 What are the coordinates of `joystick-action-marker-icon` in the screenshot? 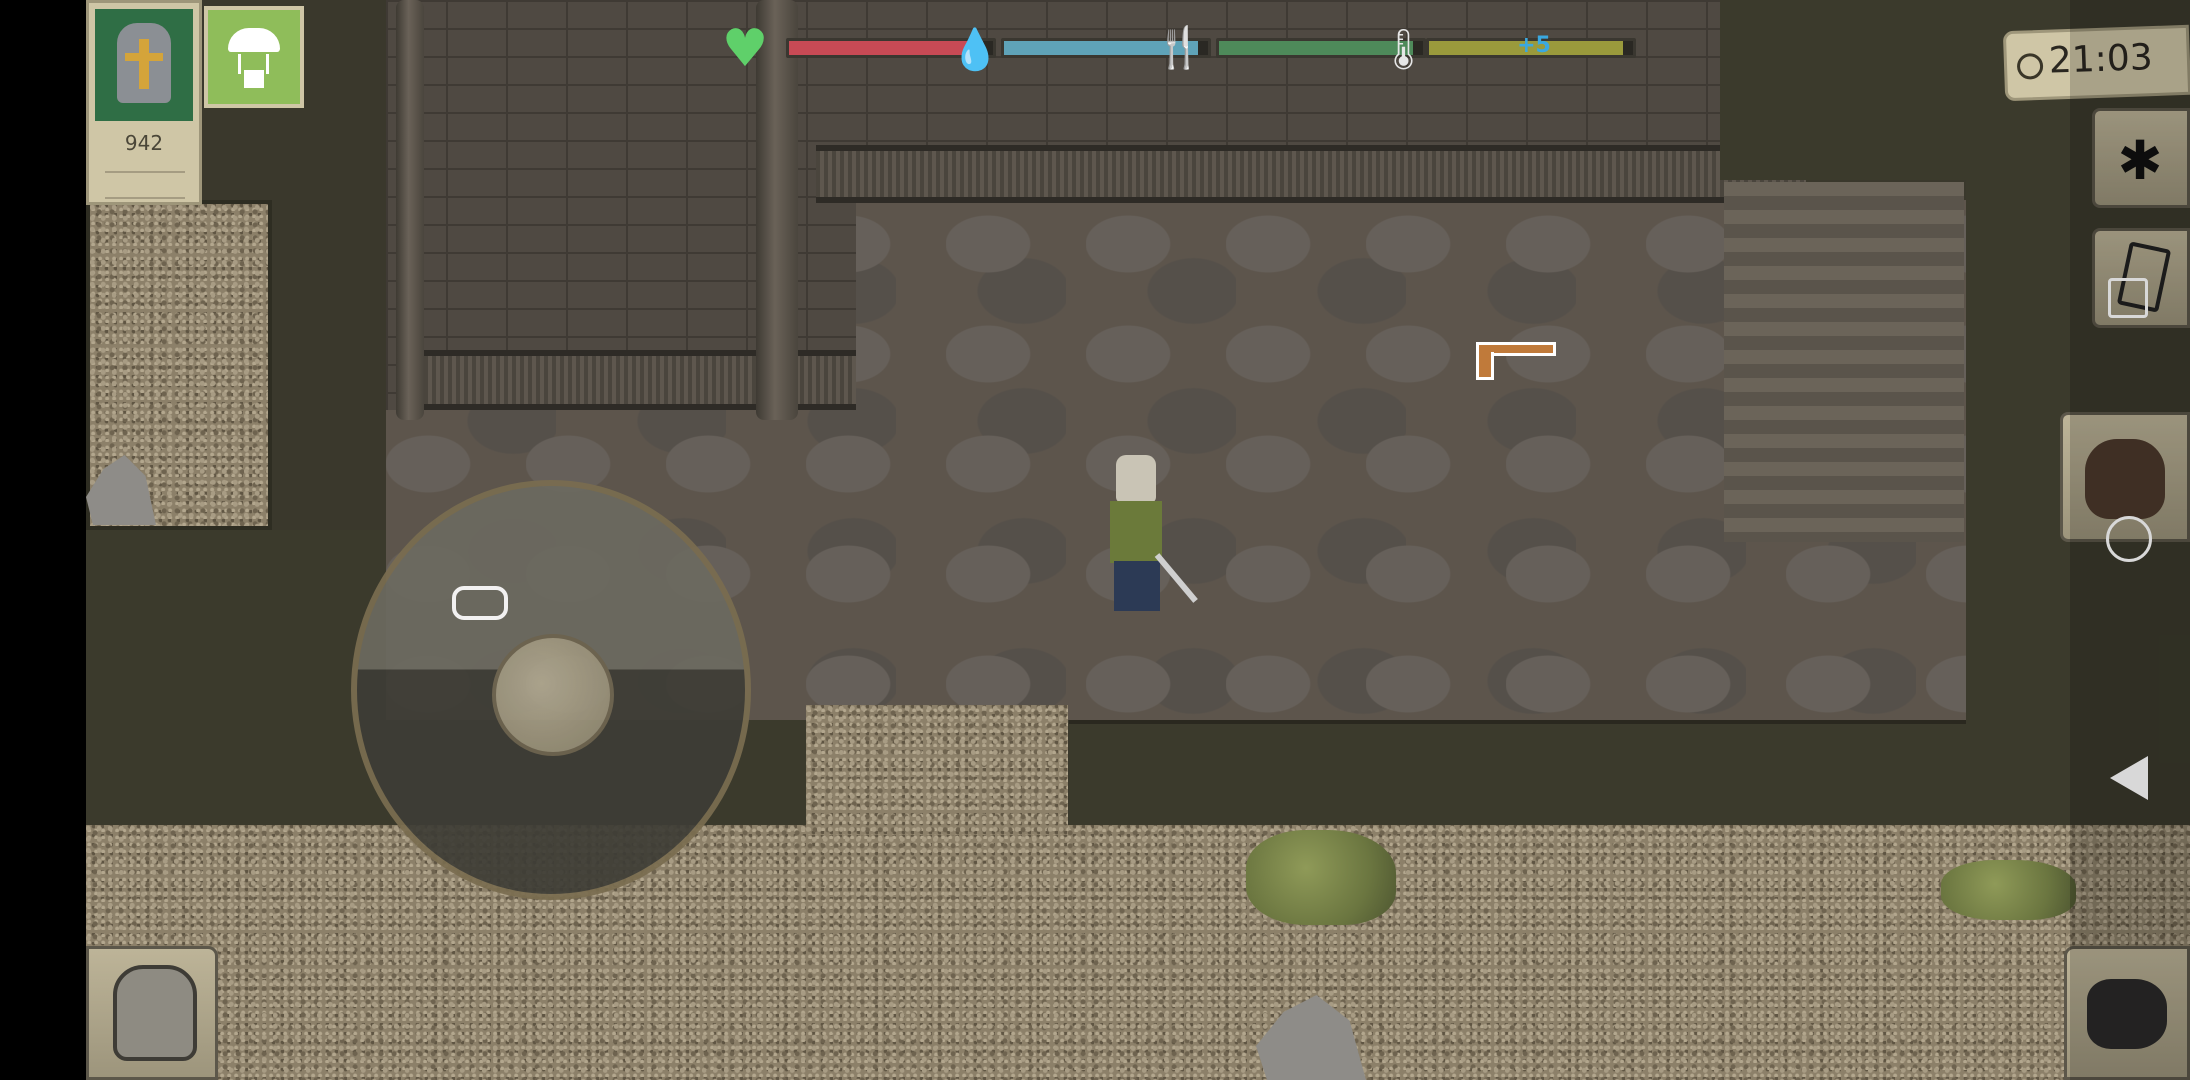 It's located at (480, 603).